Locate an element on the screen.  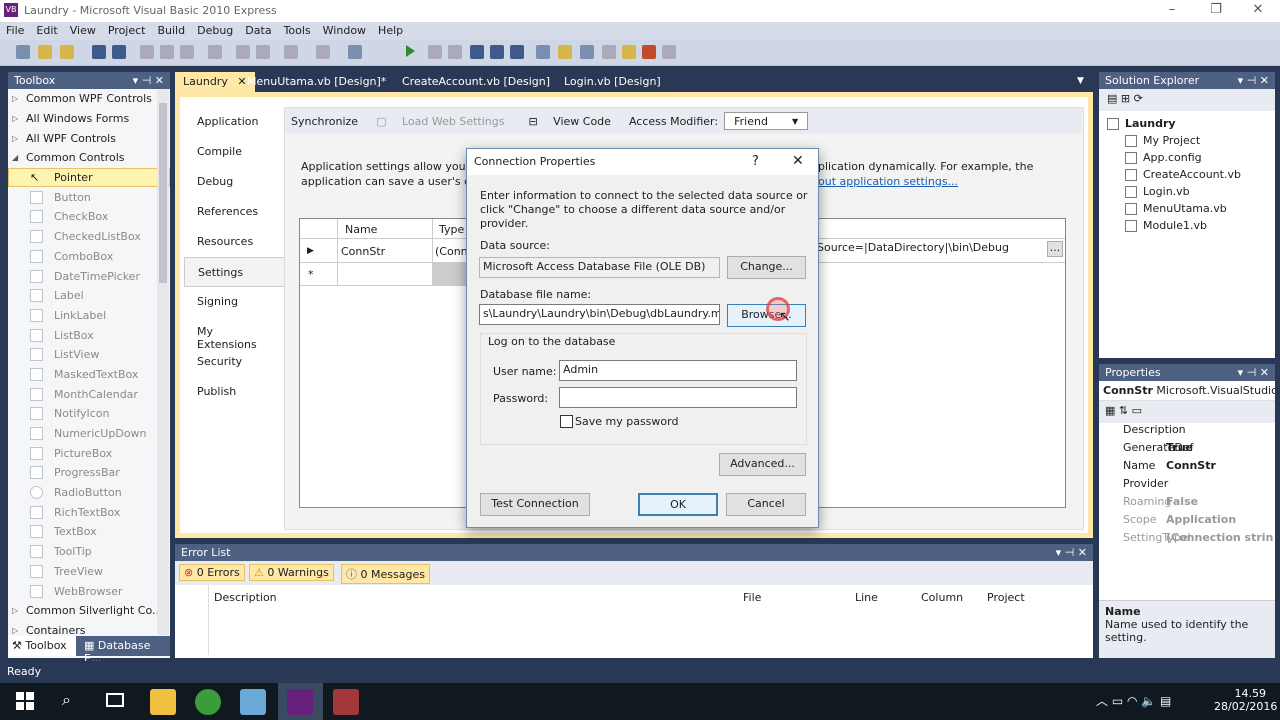
undo-icon is located at coordinates (291, 52).